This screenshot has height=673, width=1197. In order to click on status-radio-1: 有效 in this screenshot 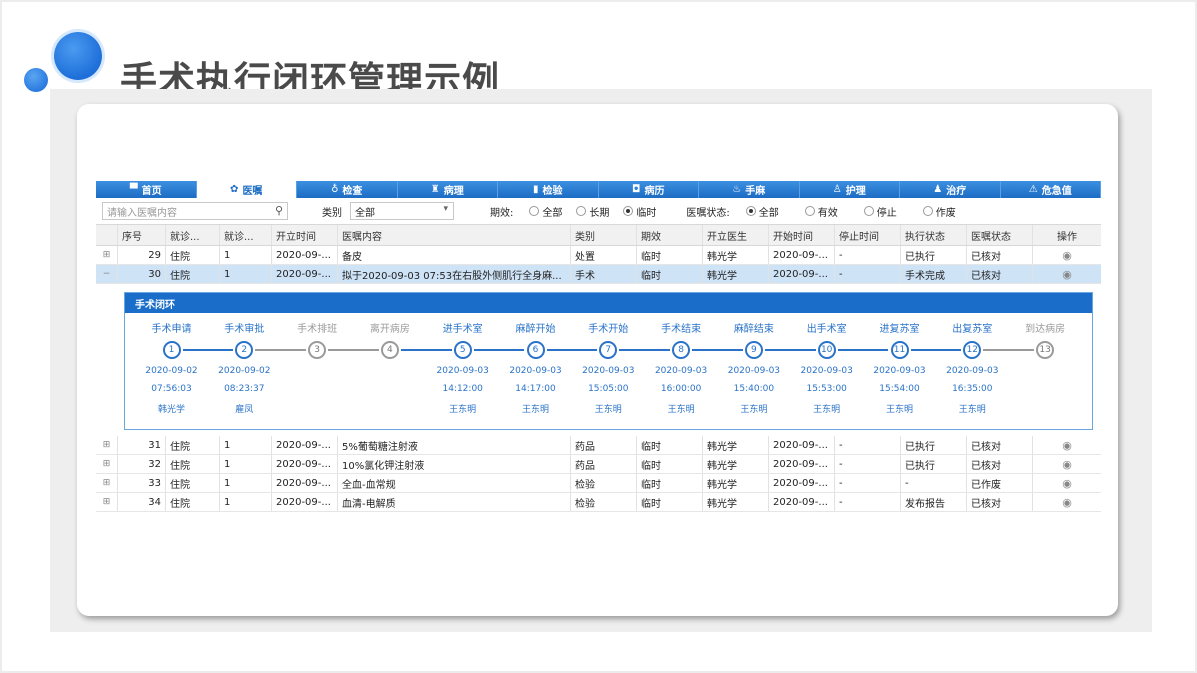, I will do `click(821, 211)`.